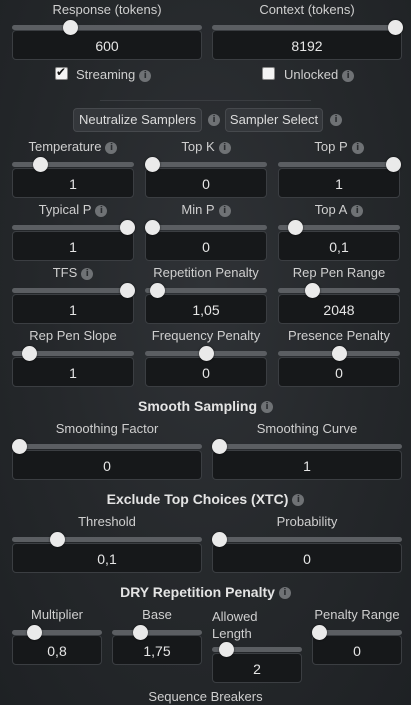  Describe the element at coordinates (205, 592) in the screenshot. I see `dry-title: DRY Repetition Penalty i` at that location.